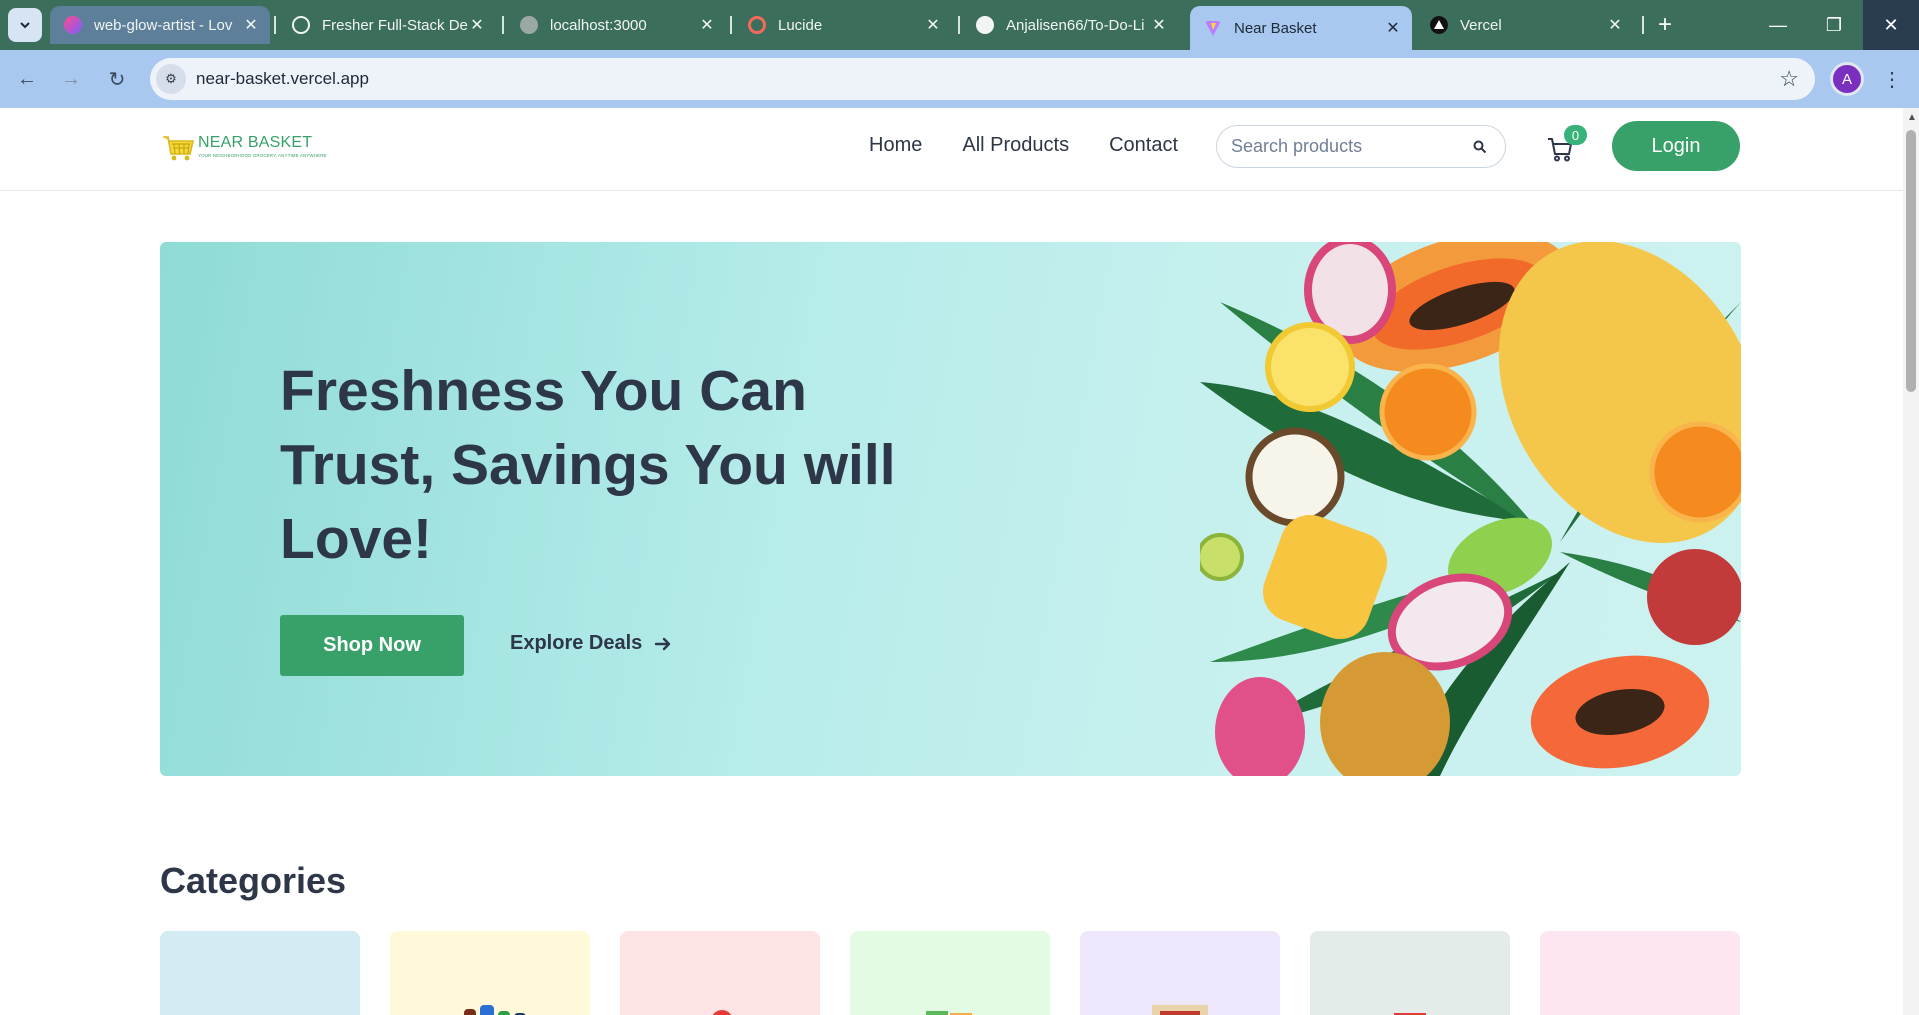  Describe the element at coordinates (529, 25) in the screenshot. I see `globe-icon` at that location.